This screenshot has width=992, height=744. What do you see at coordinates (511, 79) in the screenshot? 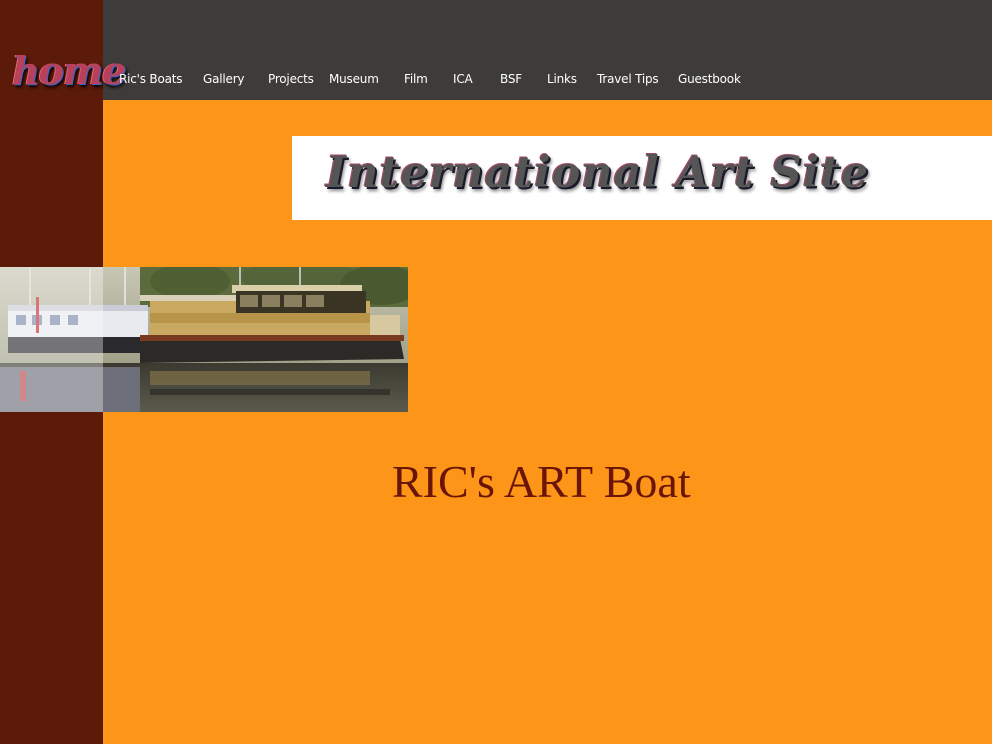
I see `nav-link-bsf: BSF` at bounding box center [511, 79].